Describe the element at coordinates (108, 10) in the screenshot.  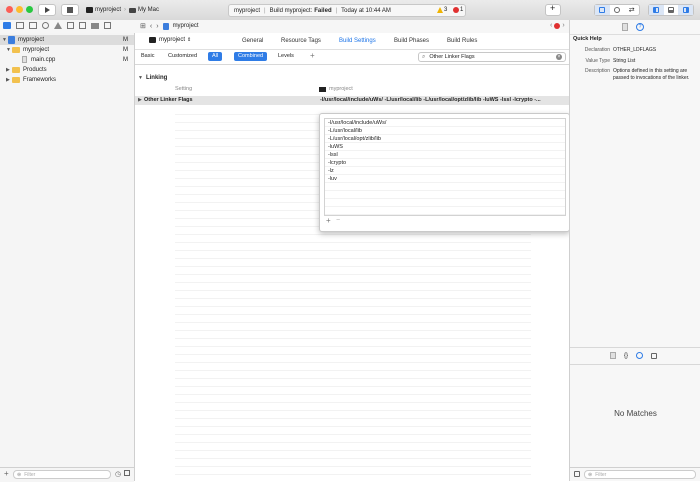
I see `scheme-name: myproject` at that location.